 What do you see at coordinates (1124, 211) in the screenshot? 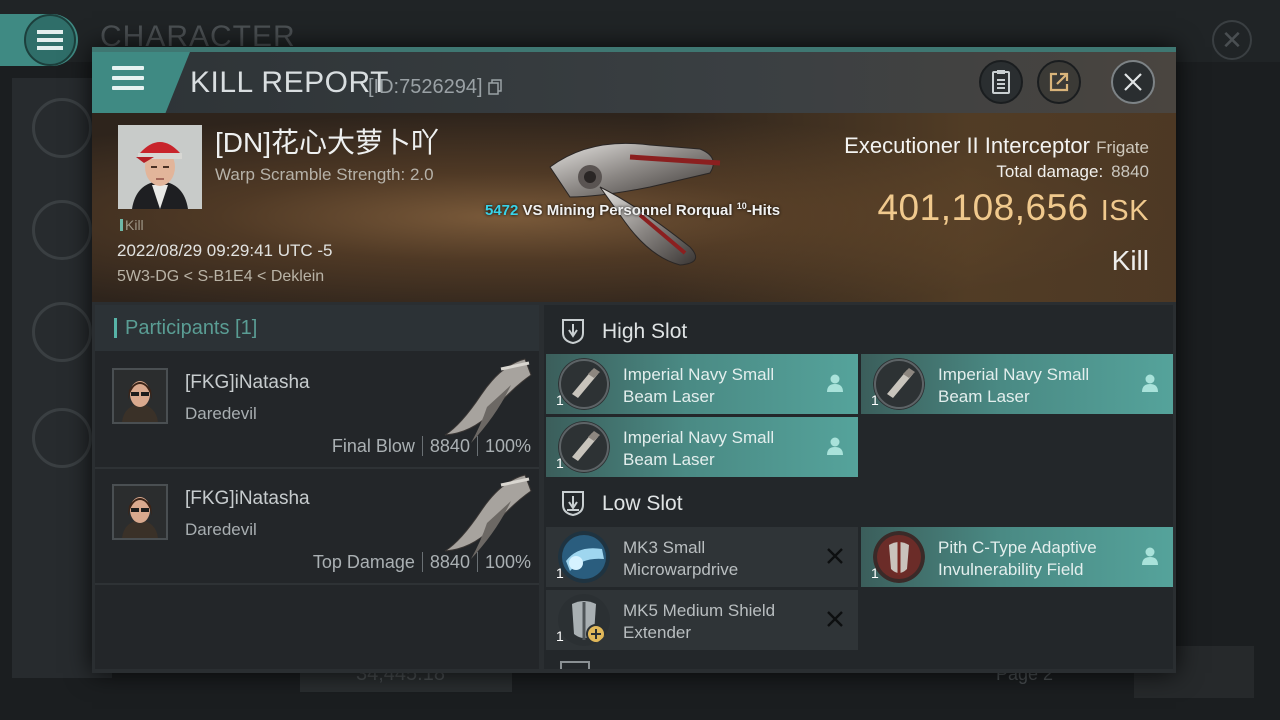
I see `isk-unit: ISK` at bounding box center [1124, 211].